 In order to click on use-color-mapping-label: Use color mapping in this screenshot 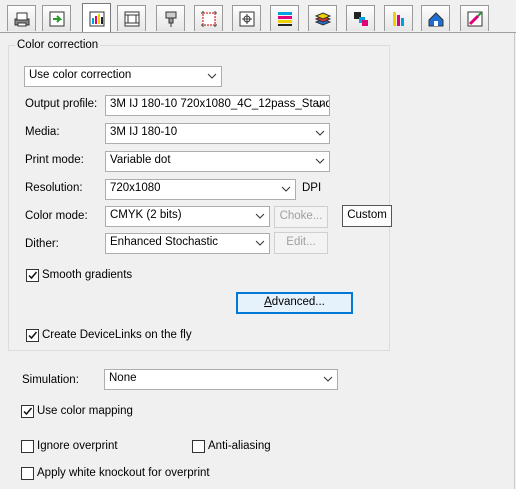, I will do `click(85, 411)`.